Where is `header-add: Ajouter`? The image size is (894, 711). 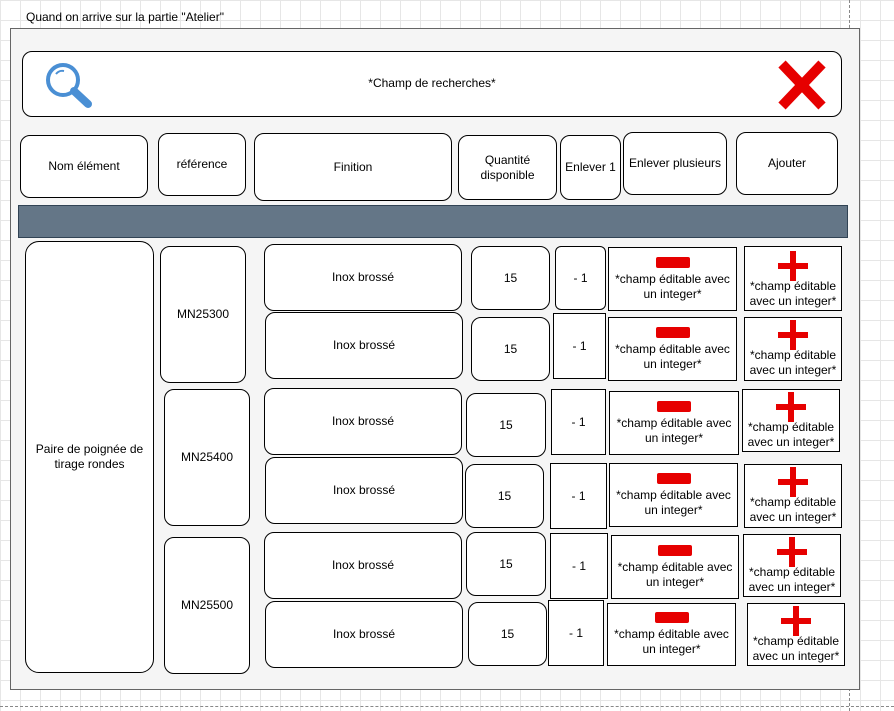 header-add: Ajouter is located at coordinates (787, 163).